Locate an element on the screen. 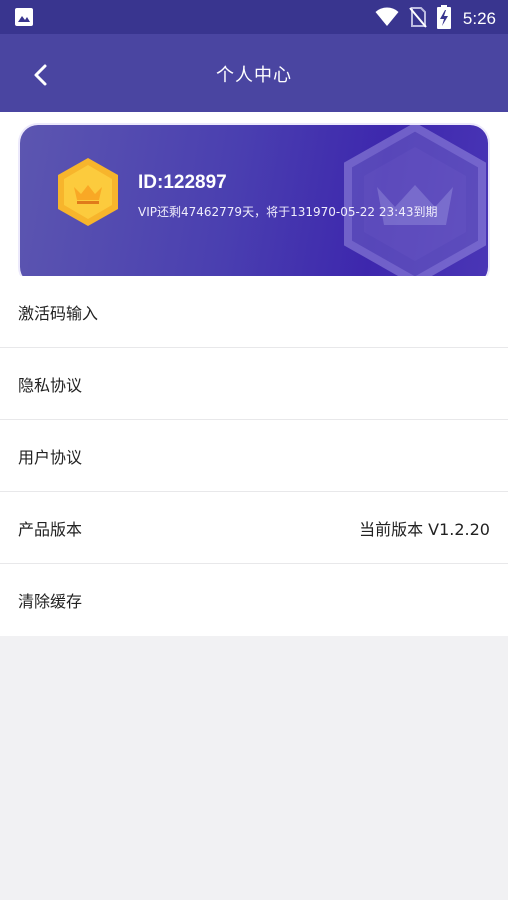 This screenshot has height=900, width=508. menu-item-user-agreement: 用户协议 is located at coordinates (254, 456).